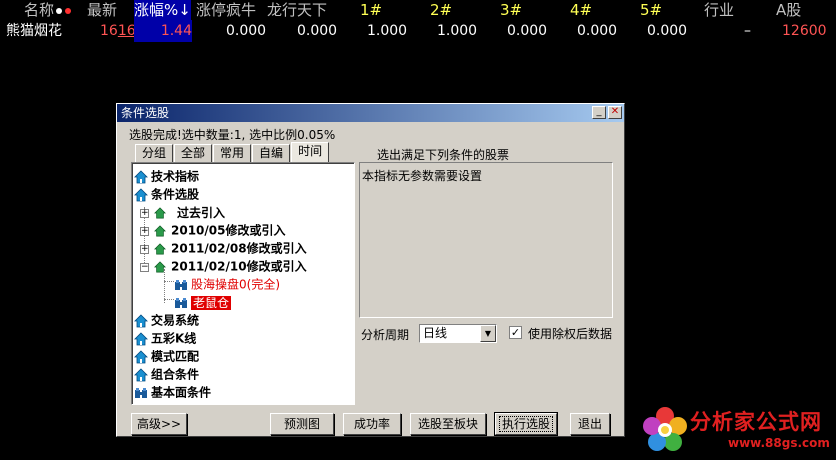 This screenshot has width=836, height=460. I want to click on logo-url-text: www.88gs.com, so click(779, 443).